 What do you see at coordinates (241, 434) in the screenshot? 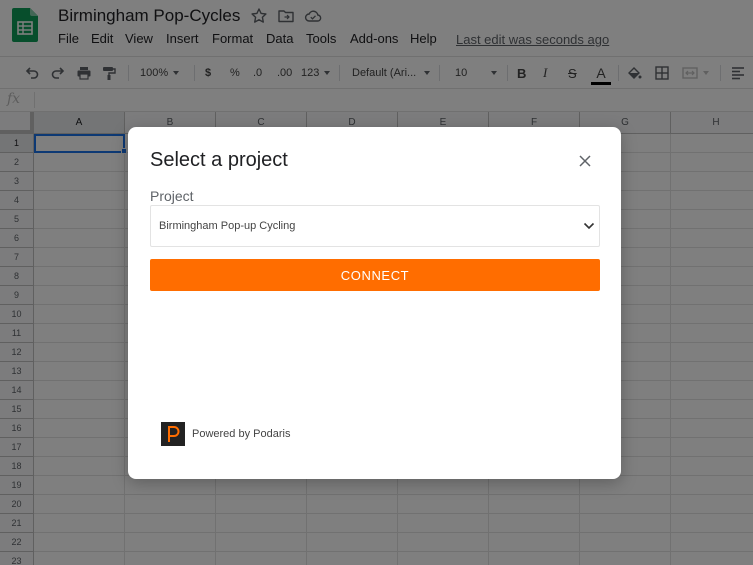
I see `powered-by-text: Powered by Podaris` at bounding box center [241, 434].